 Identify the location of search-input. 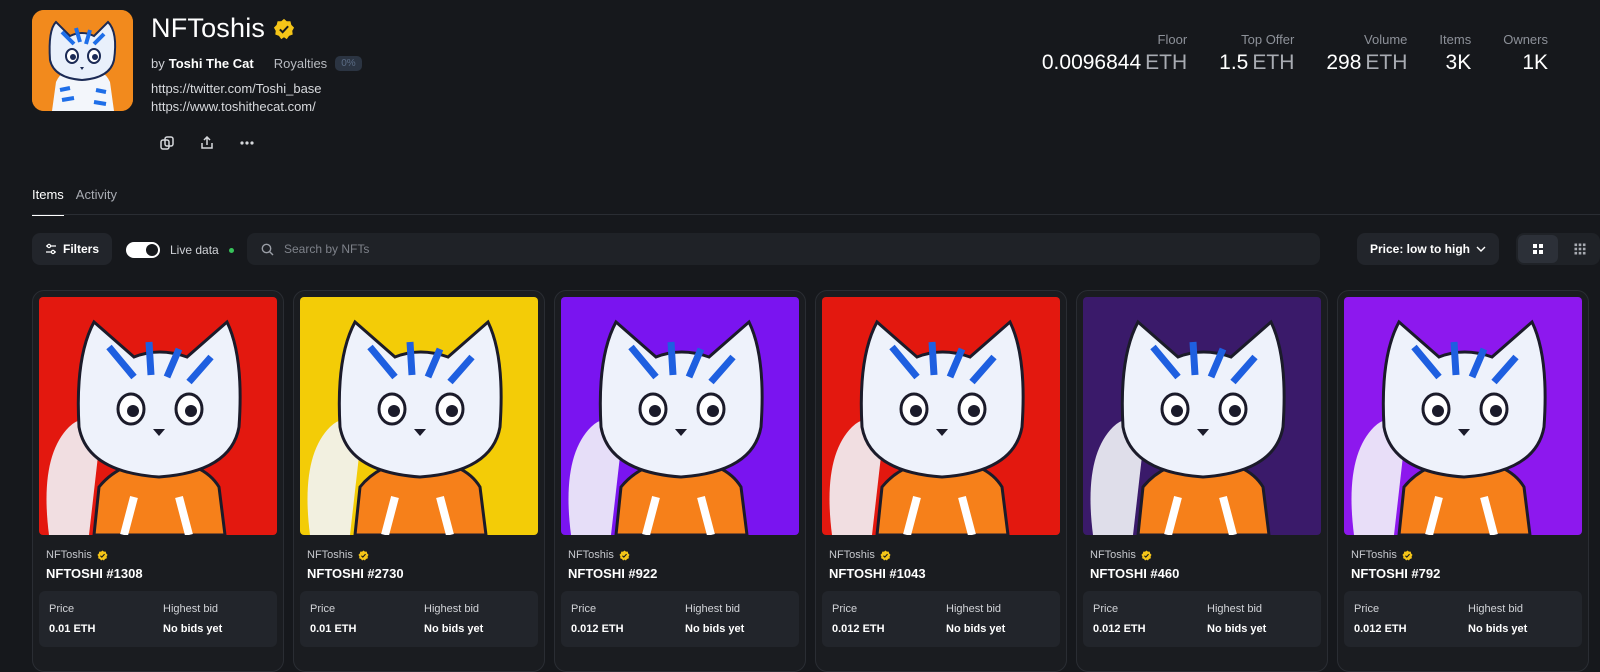
(734, 249).